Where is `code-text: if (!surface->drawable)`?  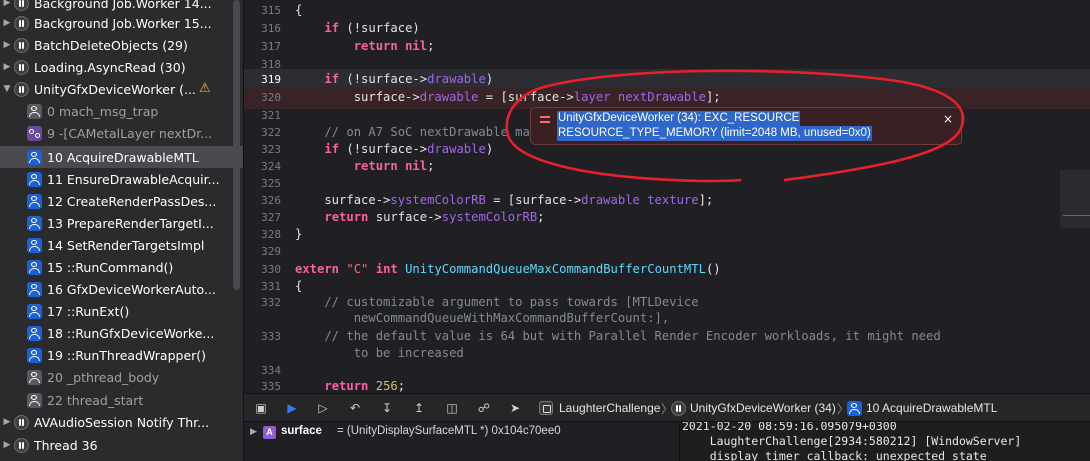
code-text: if (!surface->drawable) is located at coordinates (409, 149).